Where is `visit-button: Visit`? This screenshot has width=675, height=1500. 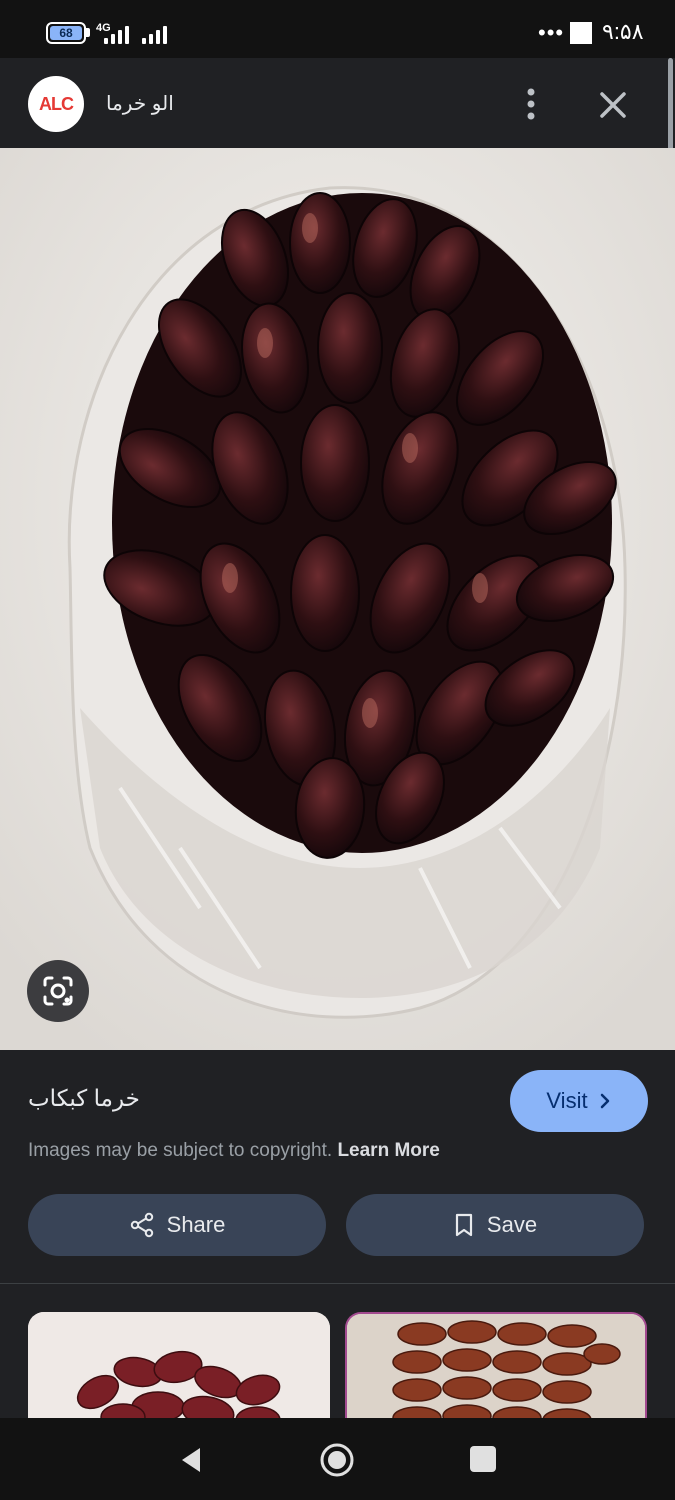
visit-button: Visit is located at coordinates (579, 1101).